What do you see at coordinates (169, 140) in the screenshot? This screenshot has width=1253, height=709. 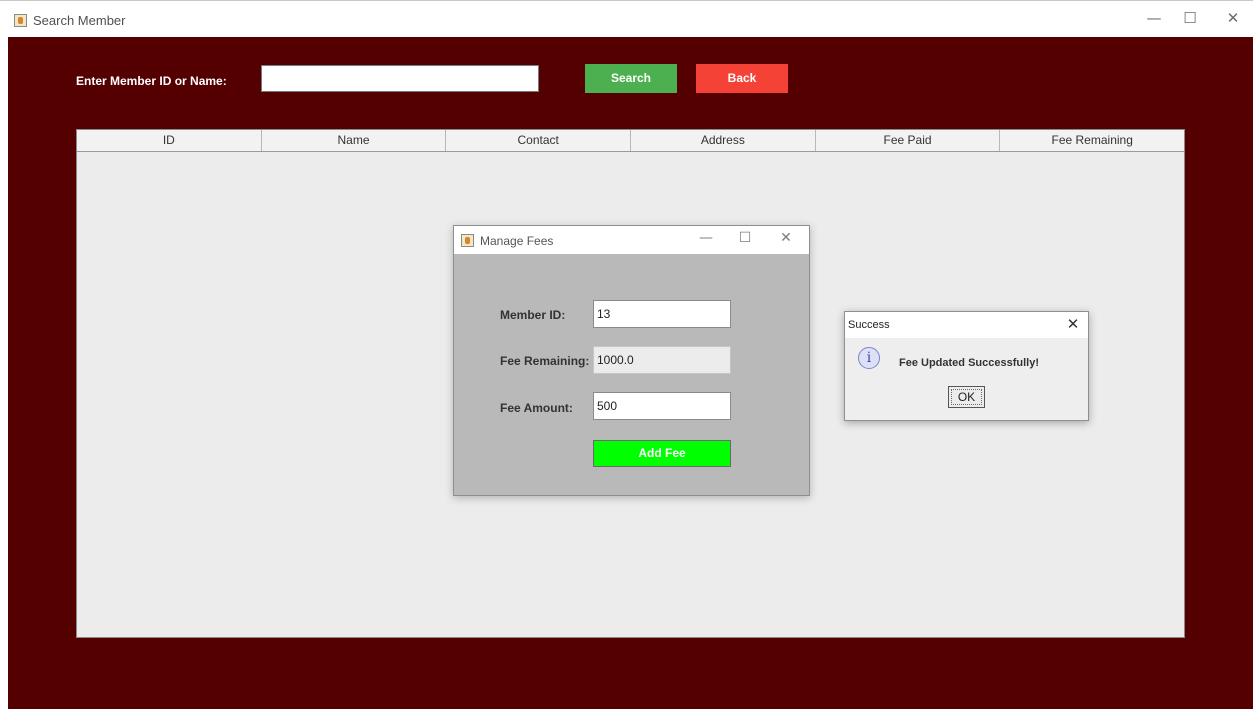 I see `column-header-id: ID` at bounding box center [169, 140].